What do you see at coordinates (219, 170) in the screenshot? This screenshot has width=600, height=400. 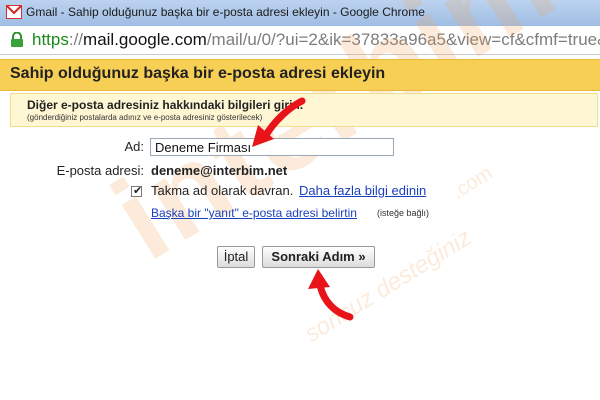 I see `email-value: deneme@interbim.net` at bounding box center [219, 170].